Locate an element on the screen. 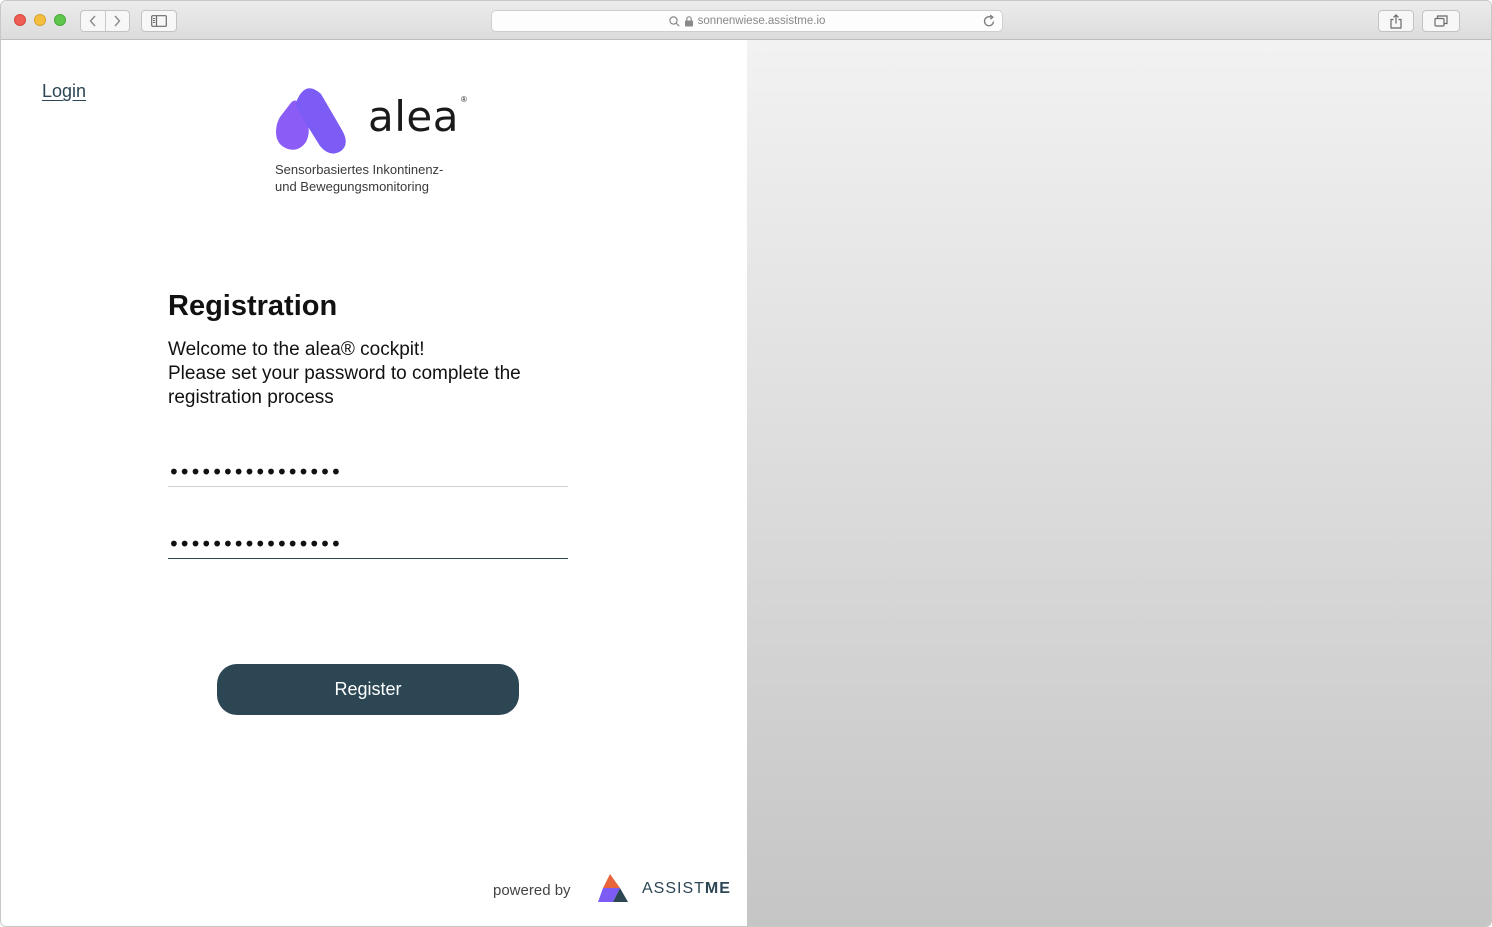 The width and height of the screenshot is (1492, 927). lock-icon is located at coordinates (688, 20).